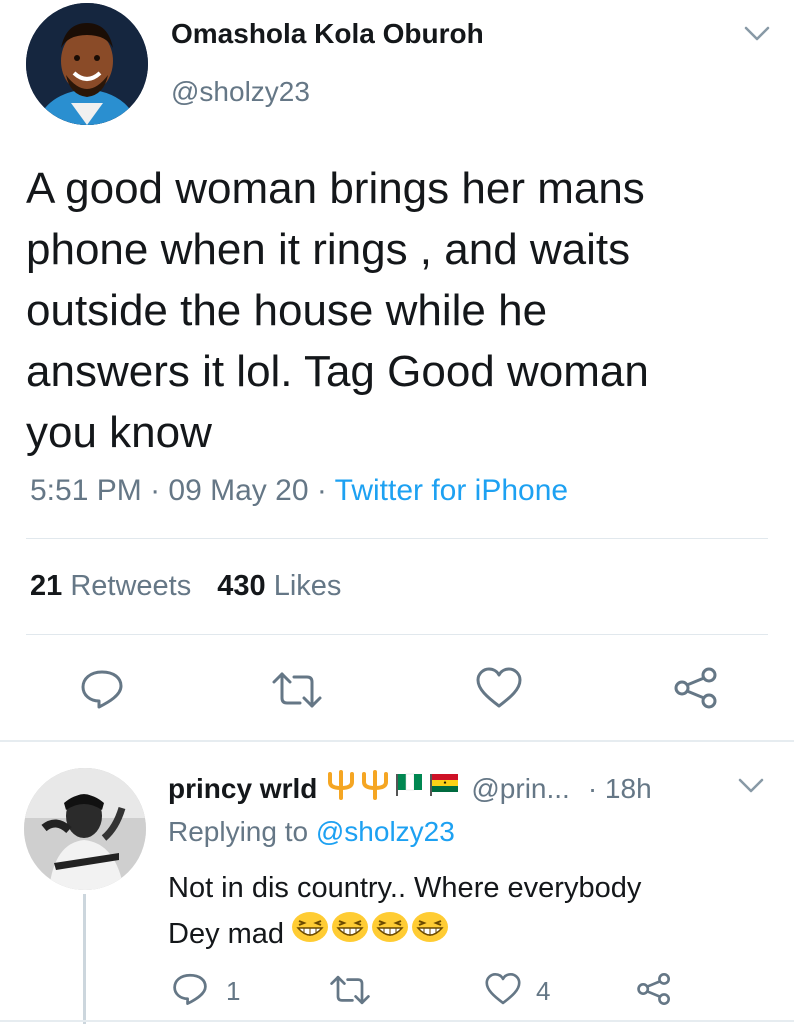 This screenshot has height=1024, width=794. What do you see at coordinates (119, 432) in the screenshot?
I see `tweet-text-line: you know` at bounding box center [119, 432].